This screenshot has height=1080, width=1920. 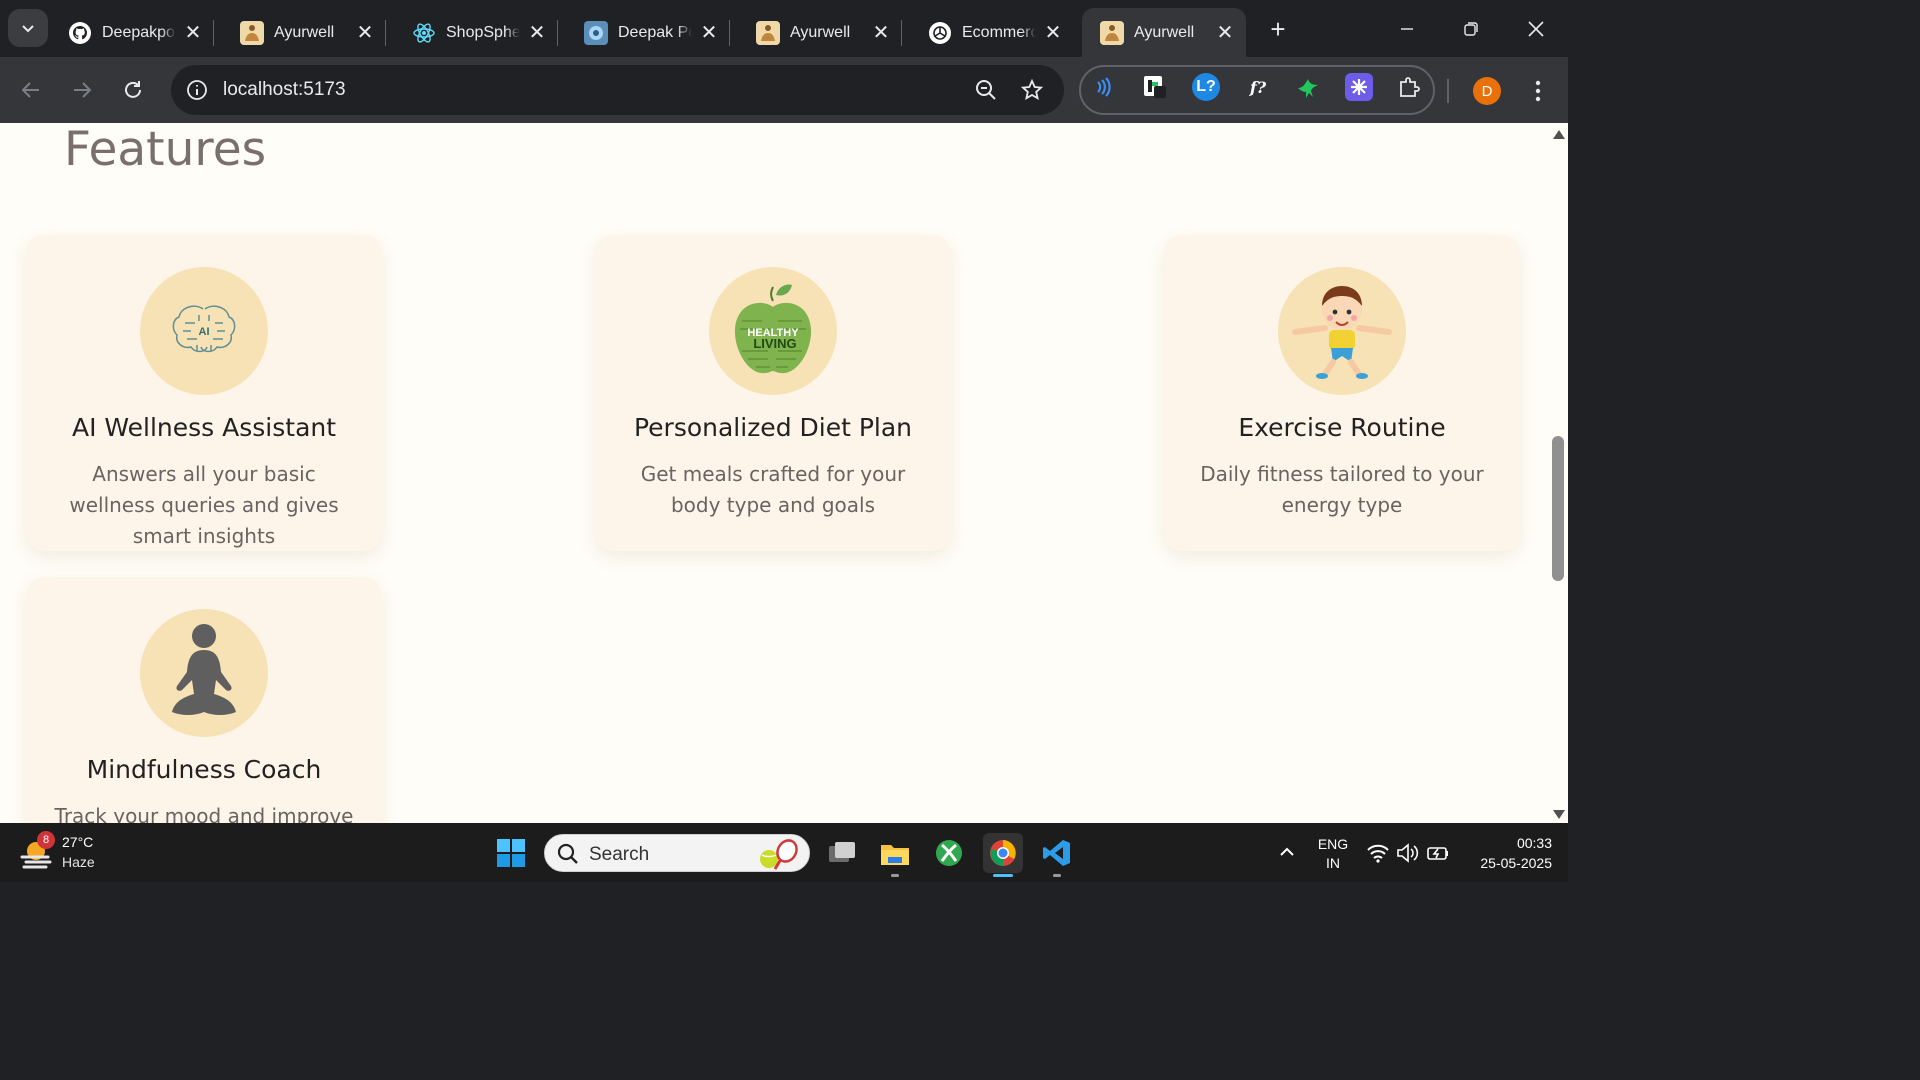 I want to click on tab-search-button, so click(x=28, y=28).